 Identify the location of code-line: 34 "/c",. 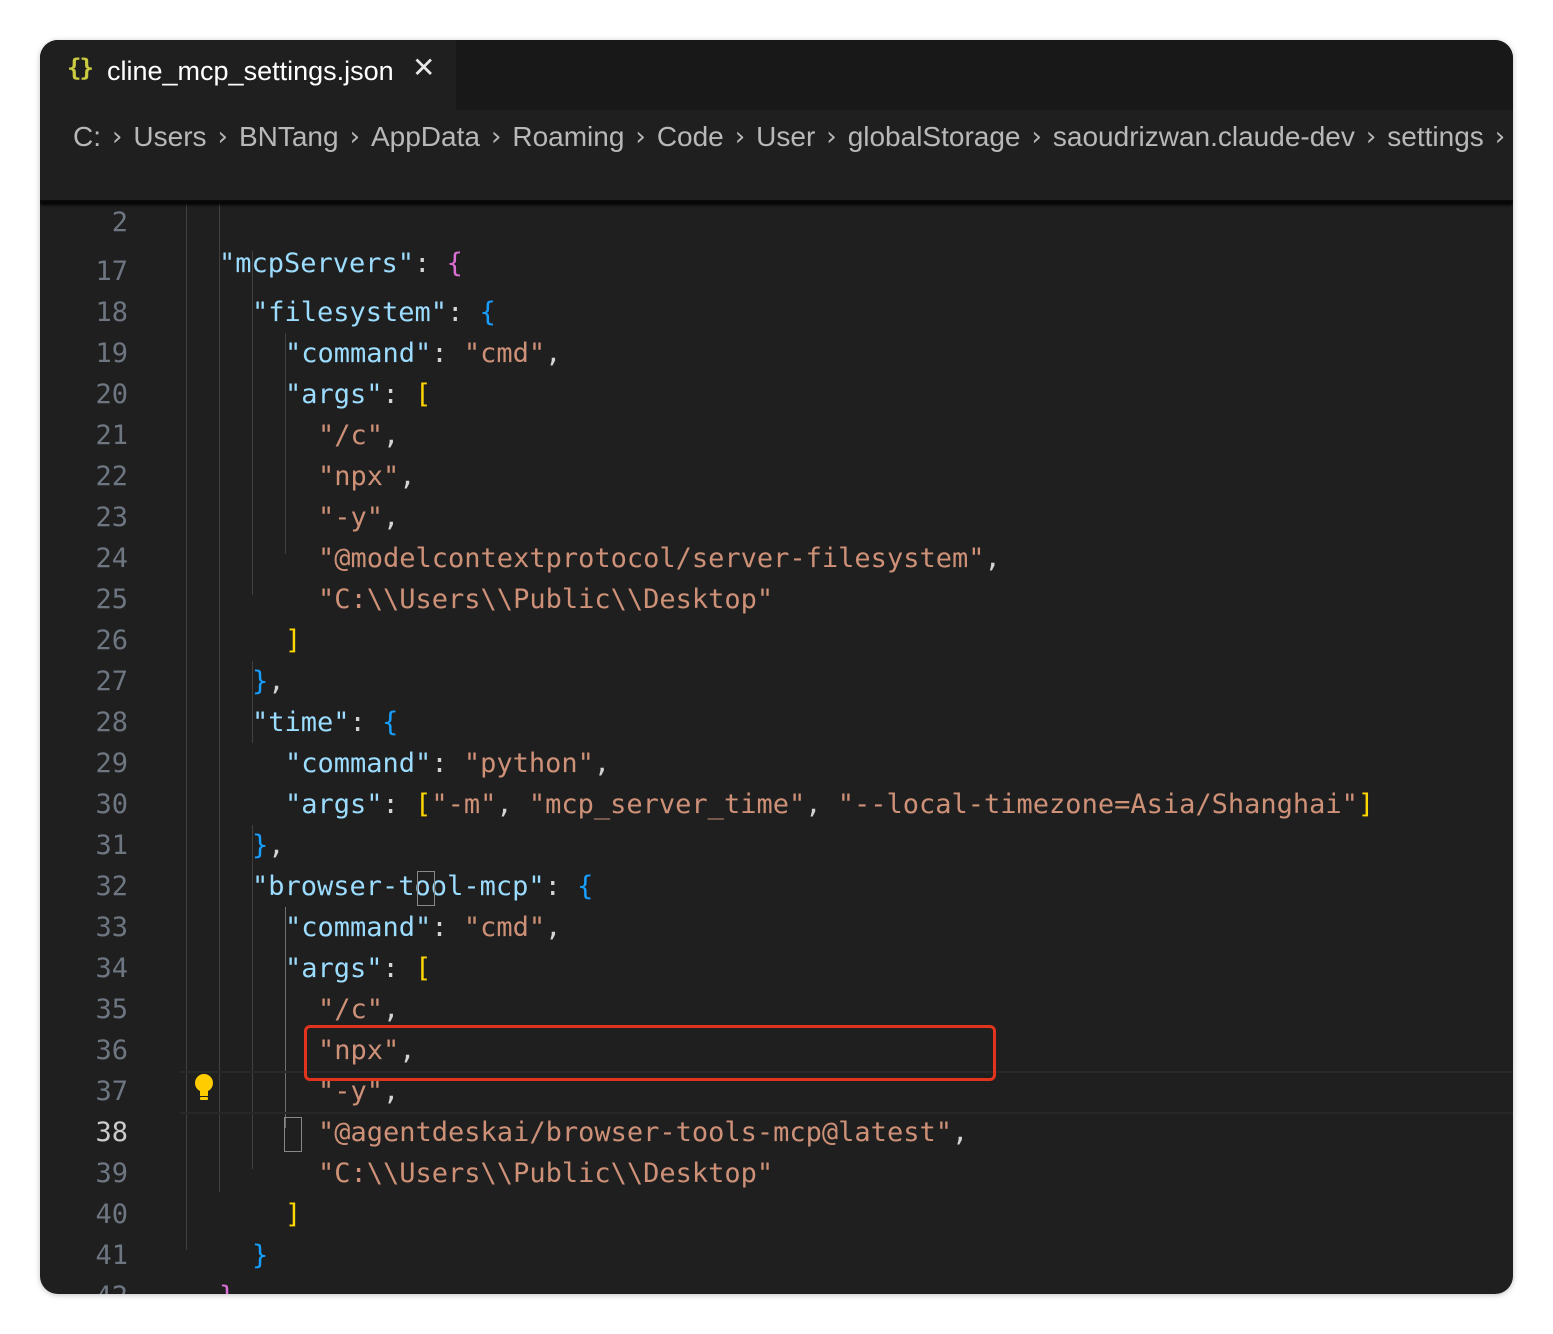
(776, 966).